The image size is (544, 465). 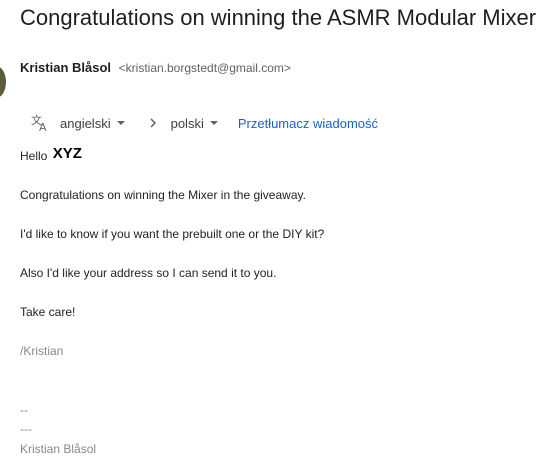 What do you see at coordinates (51, 154) in the screenshot?
I see `greeting-line: Hello XYZ` at bounding box center [51, 154].